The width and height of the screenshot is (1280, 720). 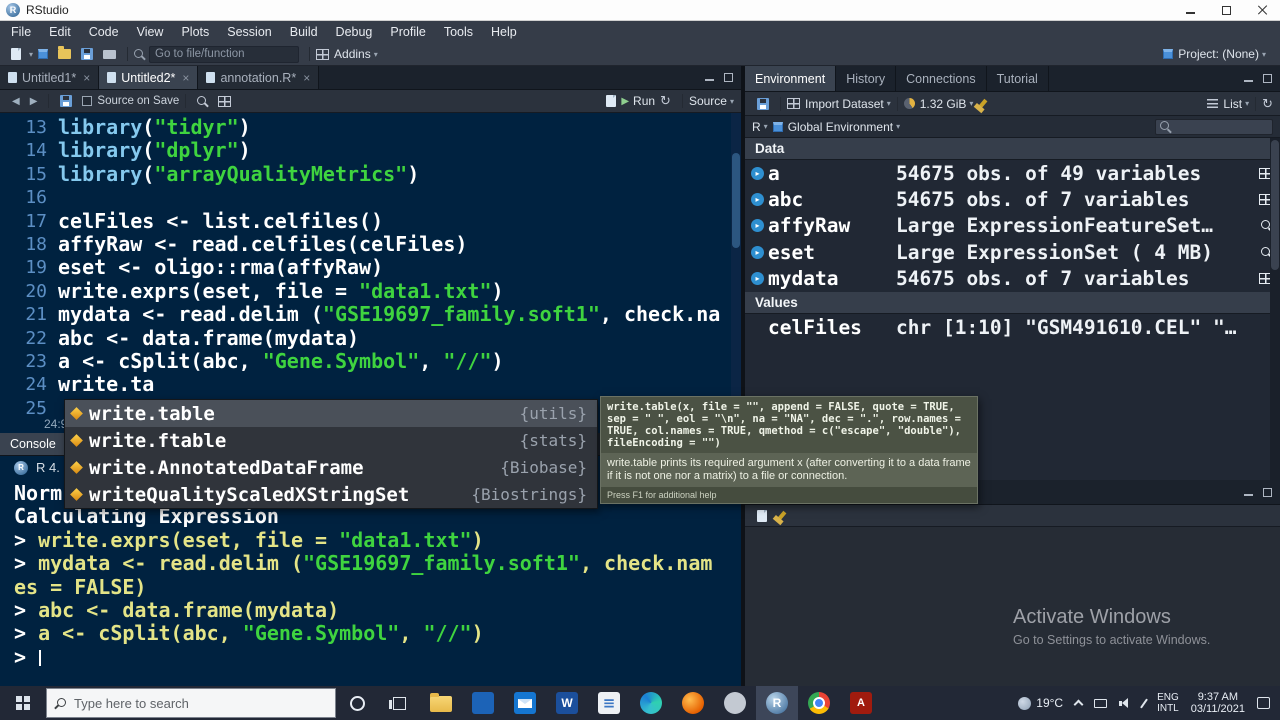 I want to click on goto-file-function-input, so click(x=224, y=54).